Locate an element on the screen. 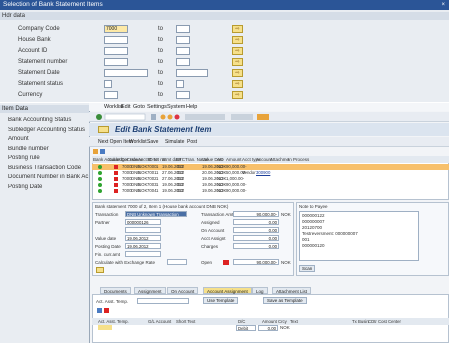 The image size is (449, 343). use-template-button: Use Template is located at coordinates (221, 300).